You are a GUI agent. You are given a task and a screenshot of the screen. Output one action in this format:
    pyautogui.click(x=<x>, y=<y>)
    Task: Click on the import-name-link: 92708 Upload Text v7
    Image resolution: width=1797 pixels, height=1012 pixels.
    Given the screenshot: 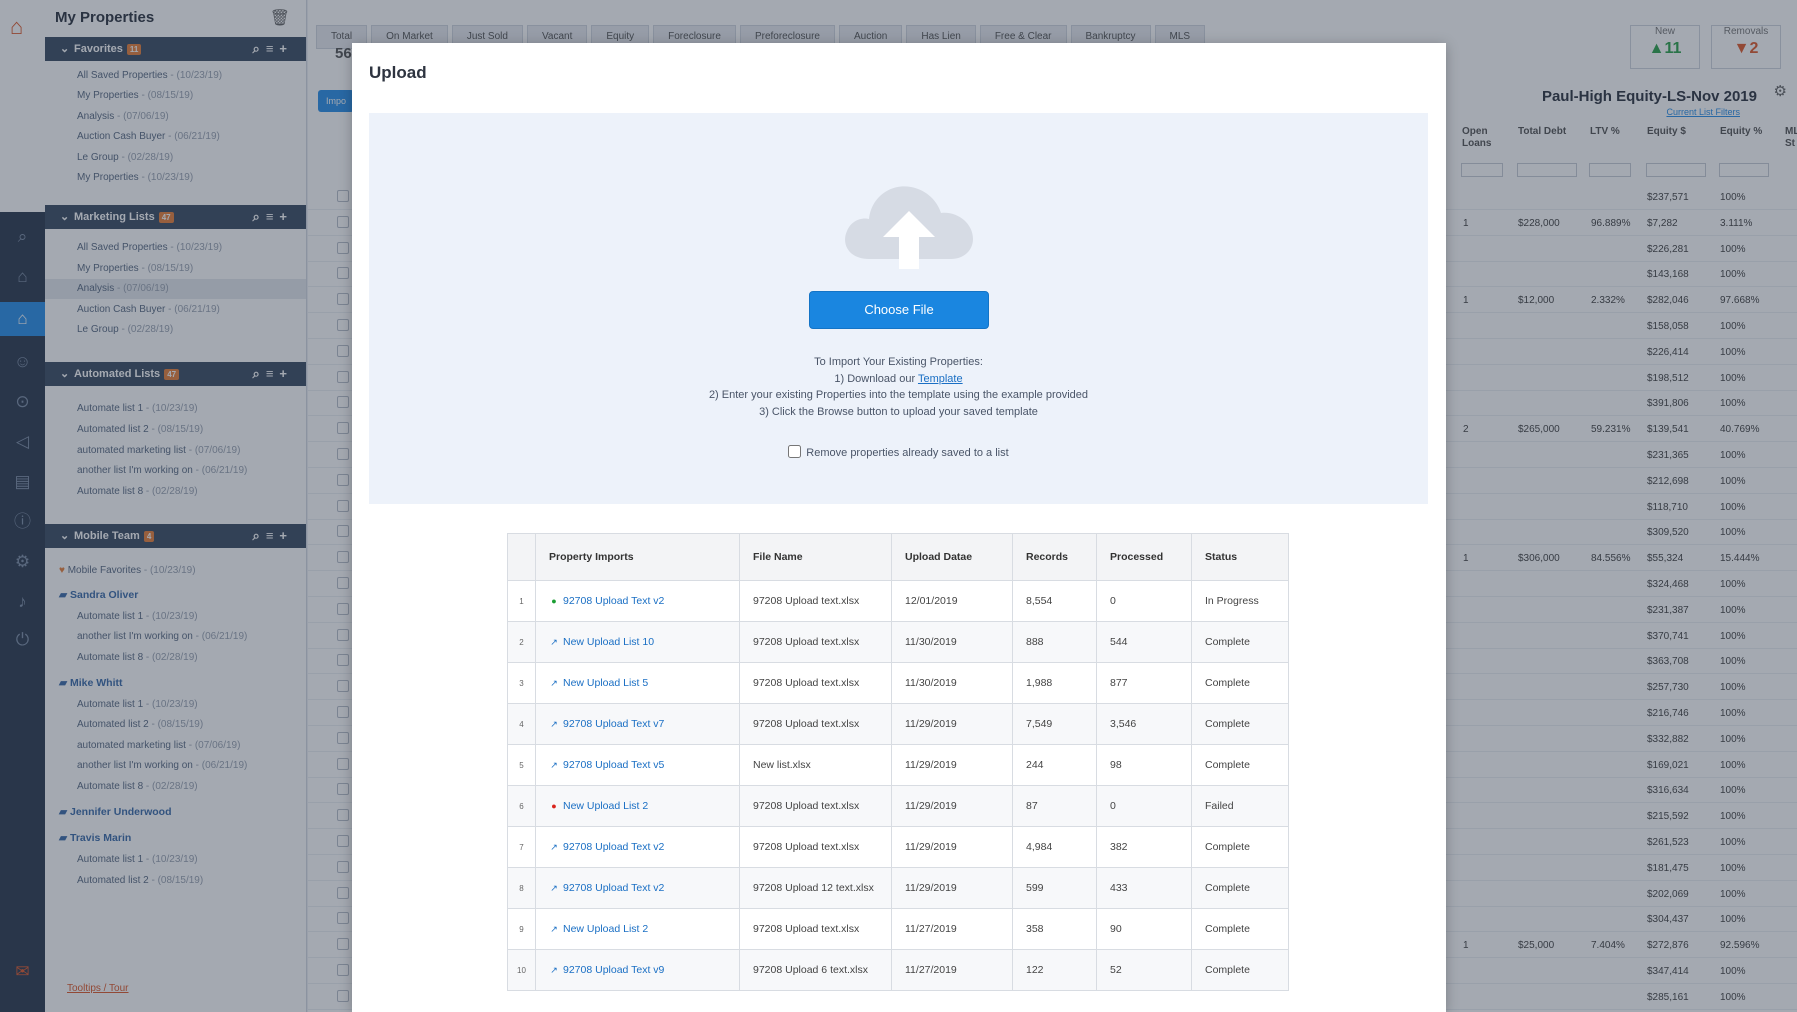 What is the action you would take?
    pyautogui.click(x=613, y=724)
    